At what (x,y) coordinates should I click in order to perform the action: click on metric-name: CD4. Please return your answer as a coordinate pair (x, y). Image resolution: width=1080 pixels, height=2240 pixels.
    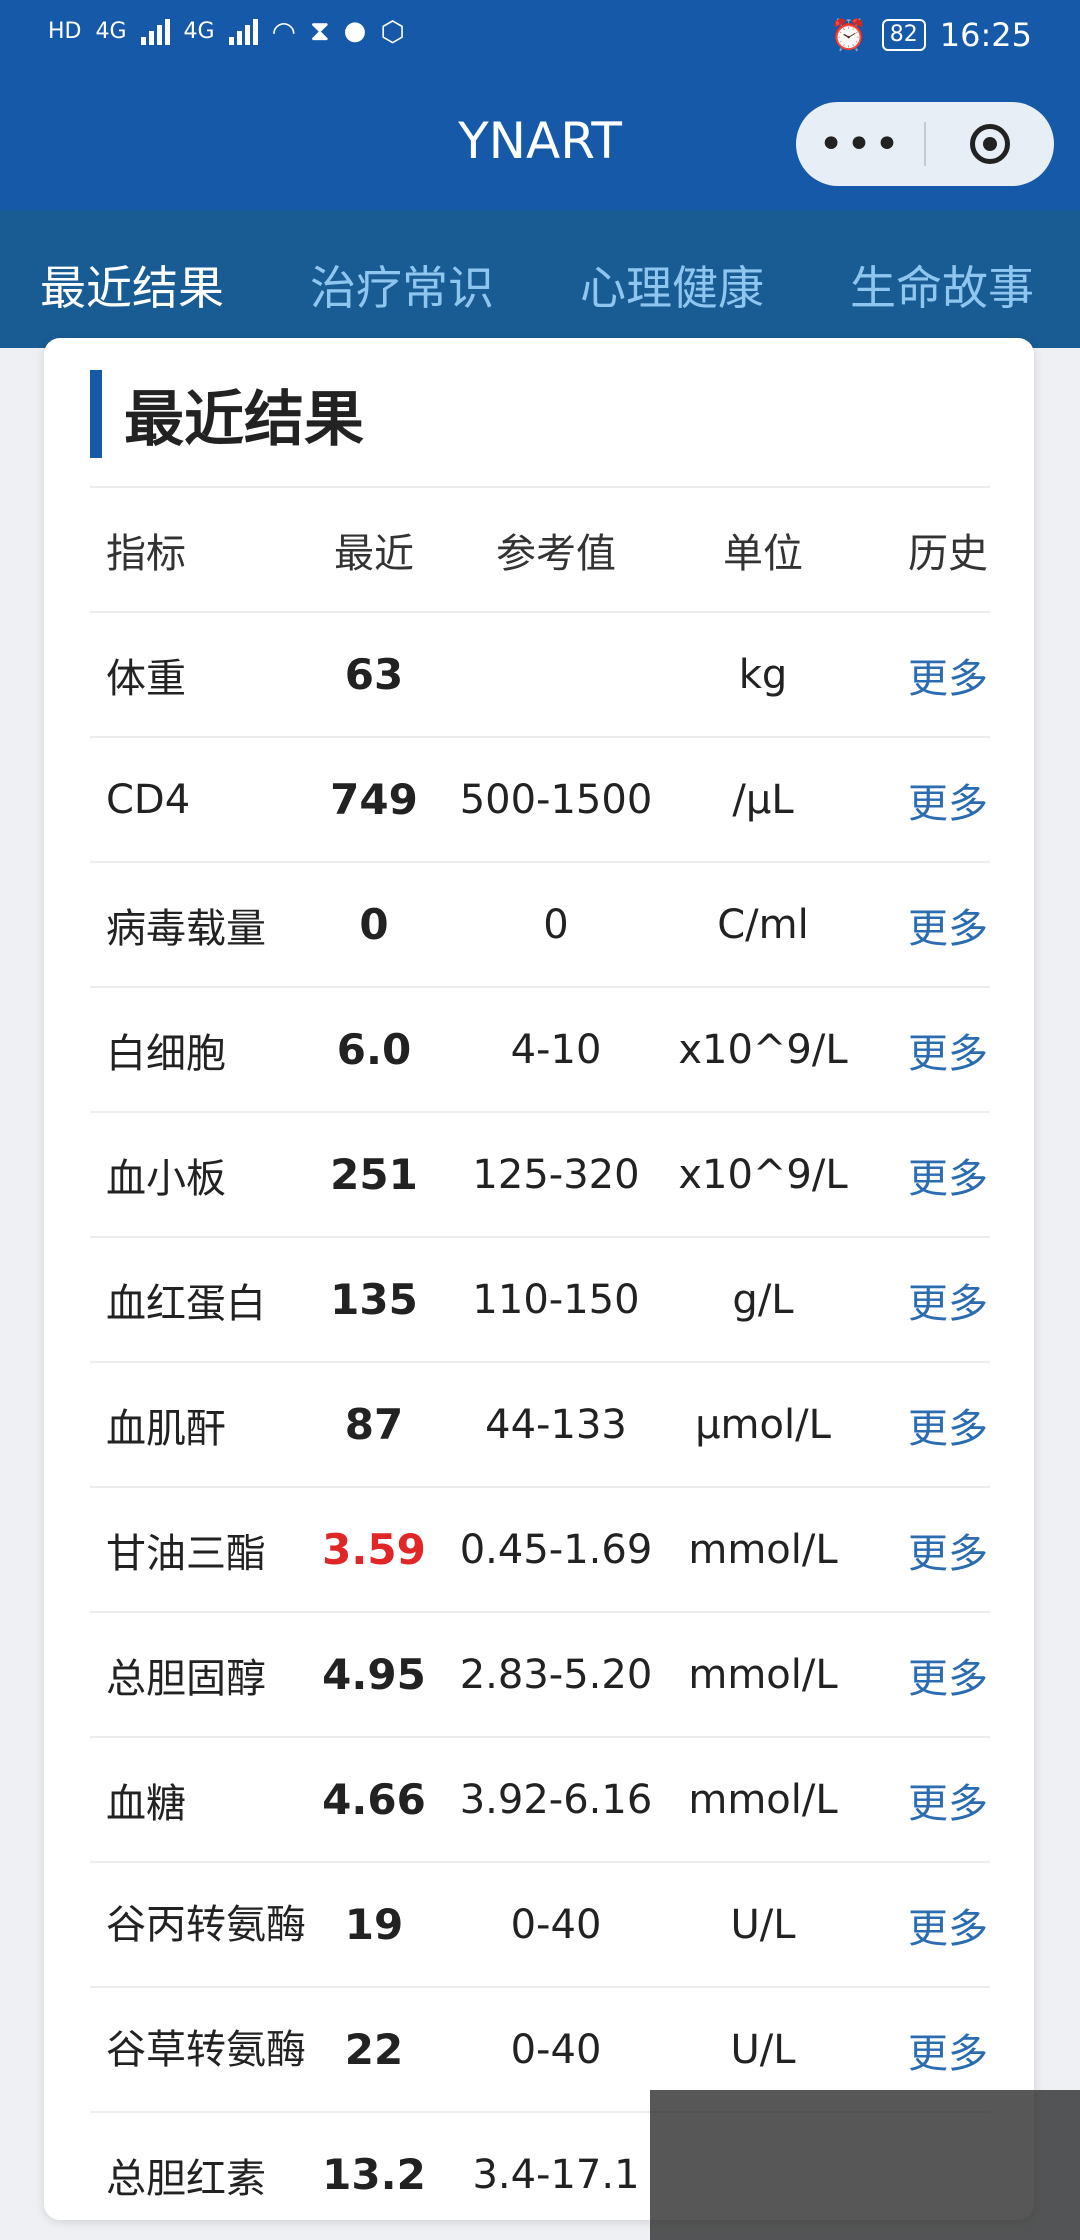
    Looking at the image, I should click on (198, 799).